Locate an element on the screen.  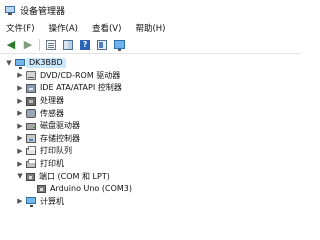
tree-root-label: DK3BBD is located at coordinates (46, 63).